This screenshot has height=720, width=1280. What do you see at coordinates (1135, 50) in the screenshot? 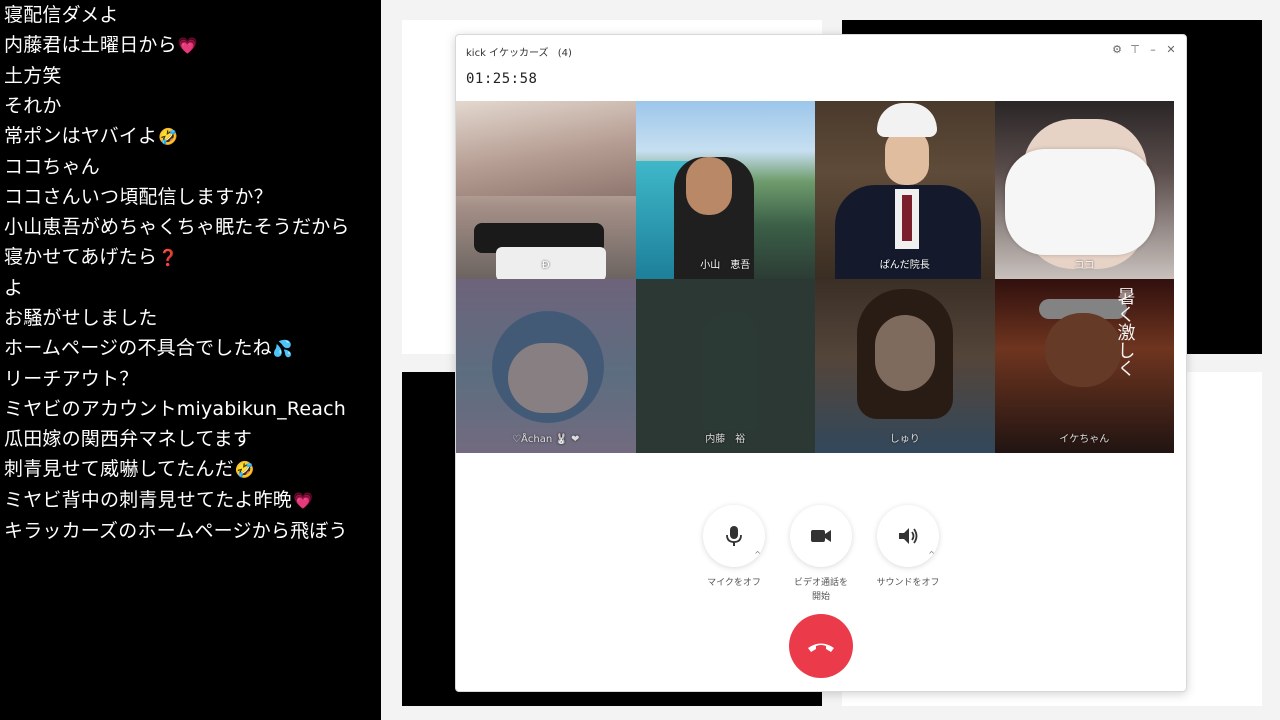
I see `pin-icon: ⊤` at bounding box center [1135, 50].